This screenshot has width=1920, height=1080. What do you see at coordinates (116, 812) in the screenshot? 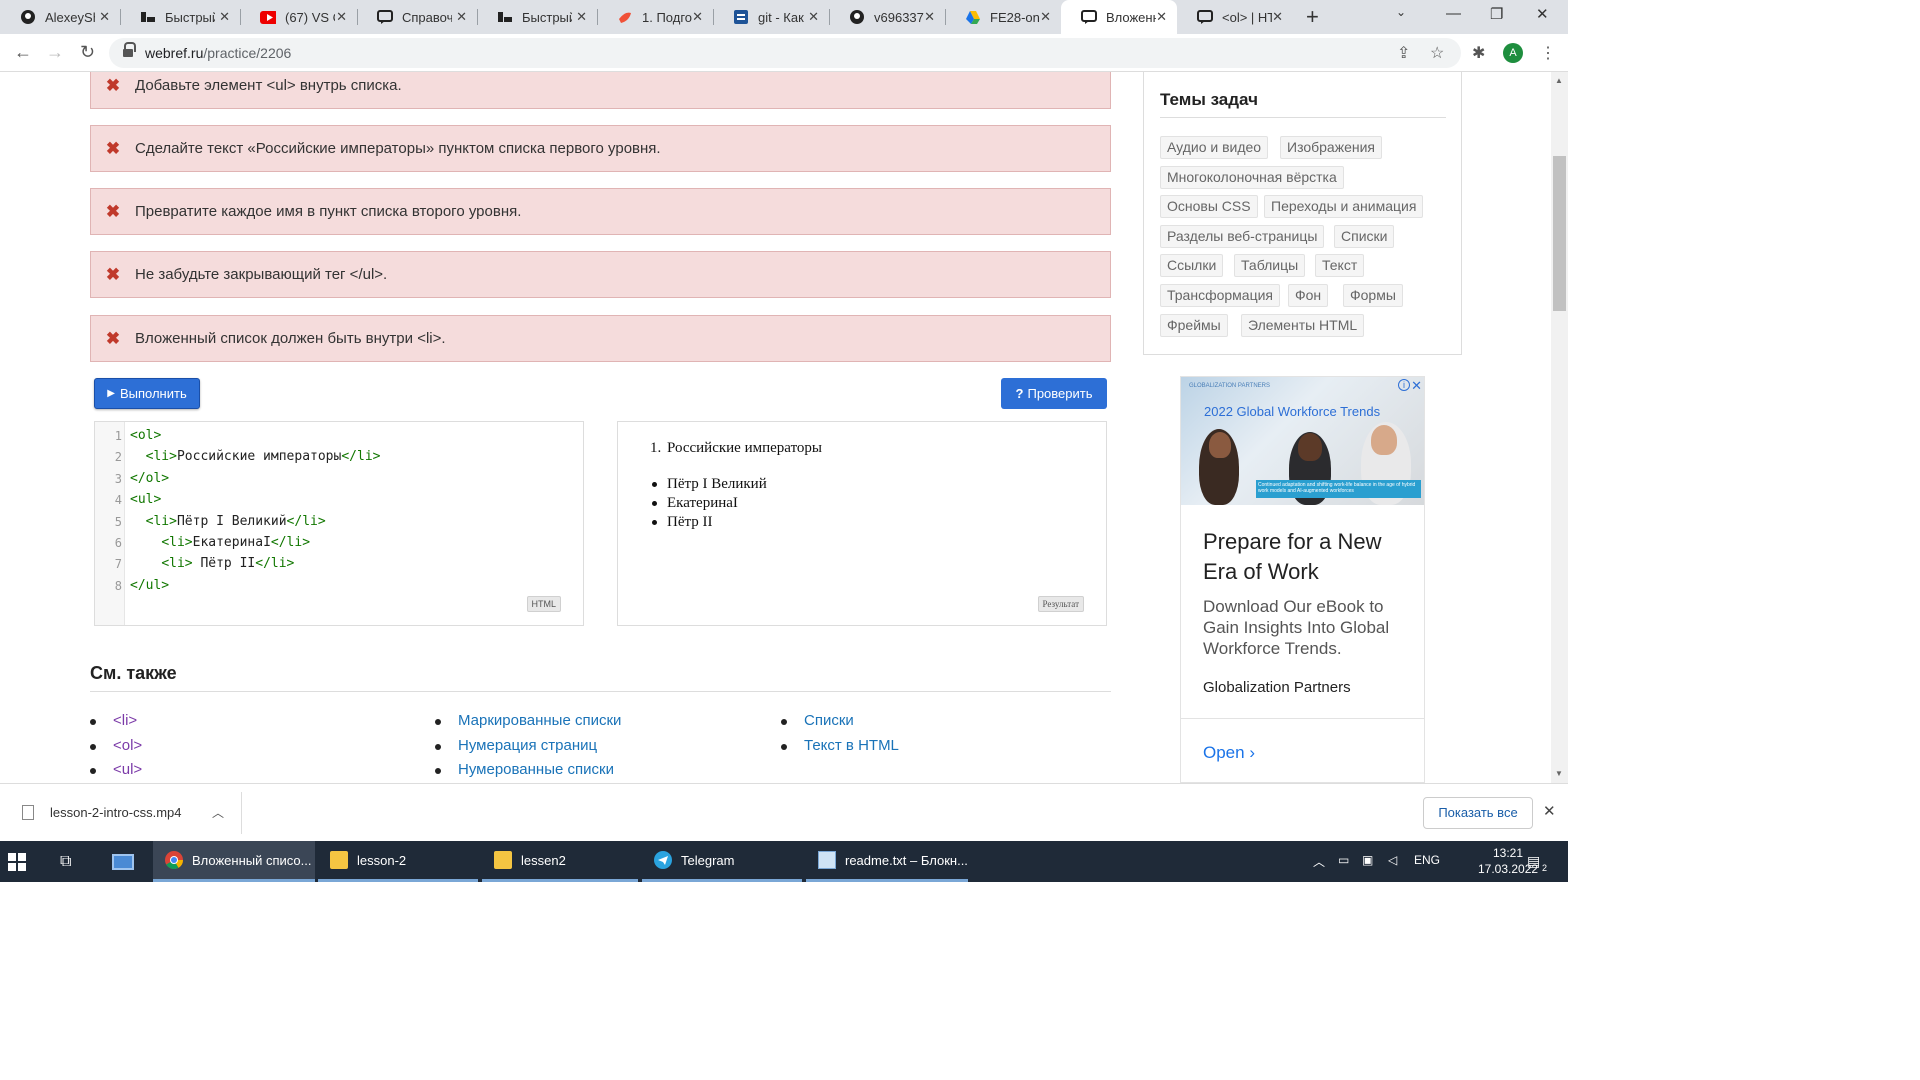
I see `download-filename: lesson-2-intro-css.mp4` at bounding box center [116, 812].